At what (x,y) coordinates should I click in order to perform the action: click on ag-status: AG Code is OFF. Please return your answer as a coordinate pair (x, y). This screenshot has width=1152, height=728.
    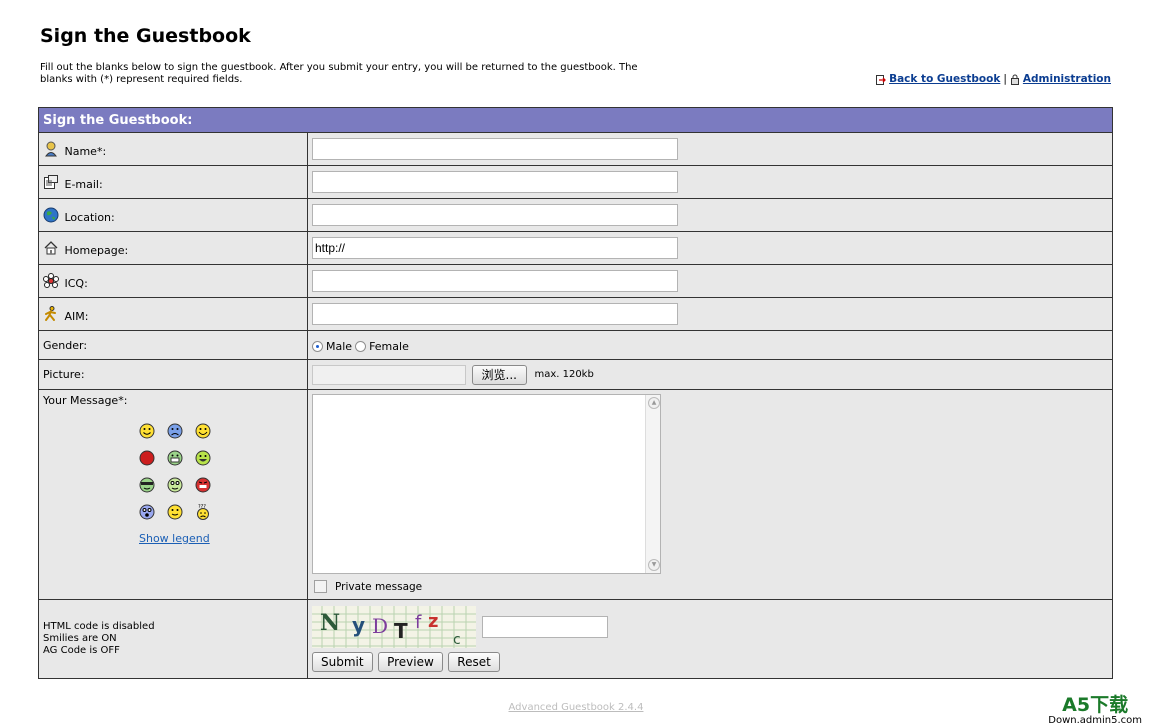
    Looking at the image, I should click on (81, 650).